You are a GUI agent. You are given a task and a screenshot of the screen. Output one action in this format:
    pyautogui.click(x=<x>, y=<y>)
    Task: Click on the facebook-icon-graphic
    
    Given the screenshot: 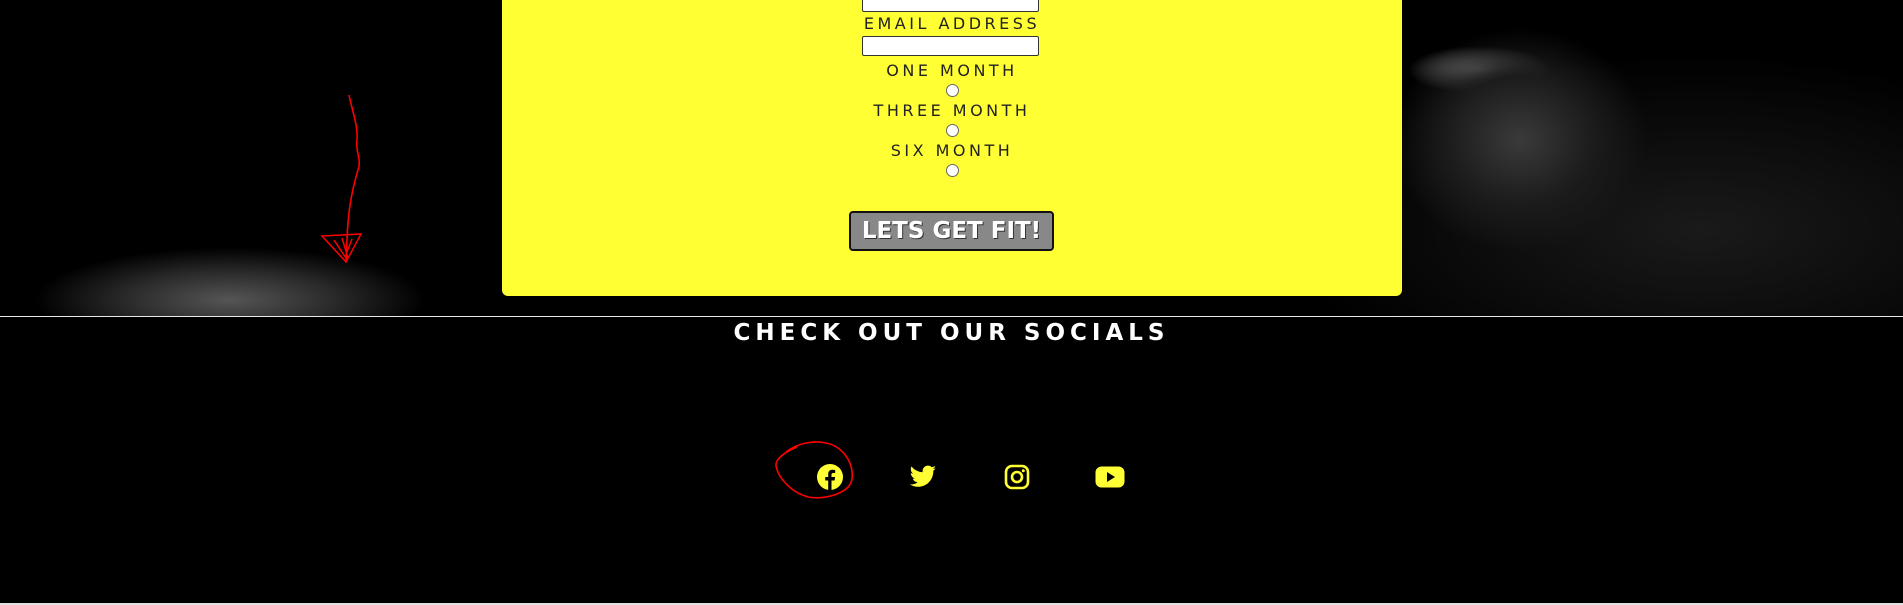 What is the action you would take?
    pyautogui.click(x=830, y=477)
    